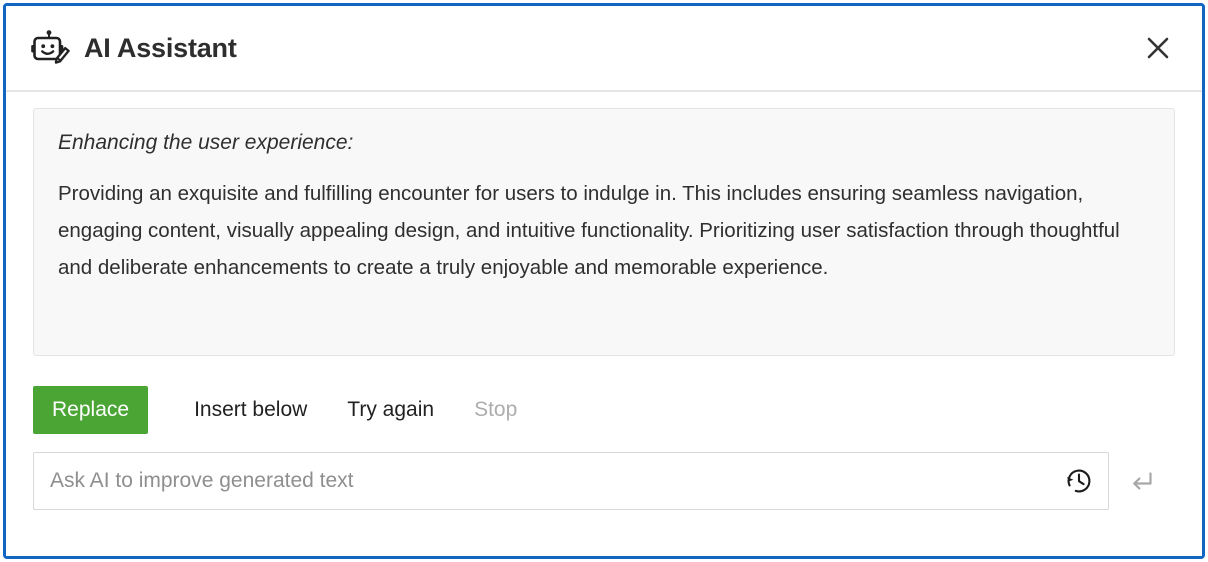 Image resolution: width=1208 pixels, height=562 pixels. Describe the element at coordinates (160, 47) in the screenshot. I see `page-title: AI Assistant` at that location.